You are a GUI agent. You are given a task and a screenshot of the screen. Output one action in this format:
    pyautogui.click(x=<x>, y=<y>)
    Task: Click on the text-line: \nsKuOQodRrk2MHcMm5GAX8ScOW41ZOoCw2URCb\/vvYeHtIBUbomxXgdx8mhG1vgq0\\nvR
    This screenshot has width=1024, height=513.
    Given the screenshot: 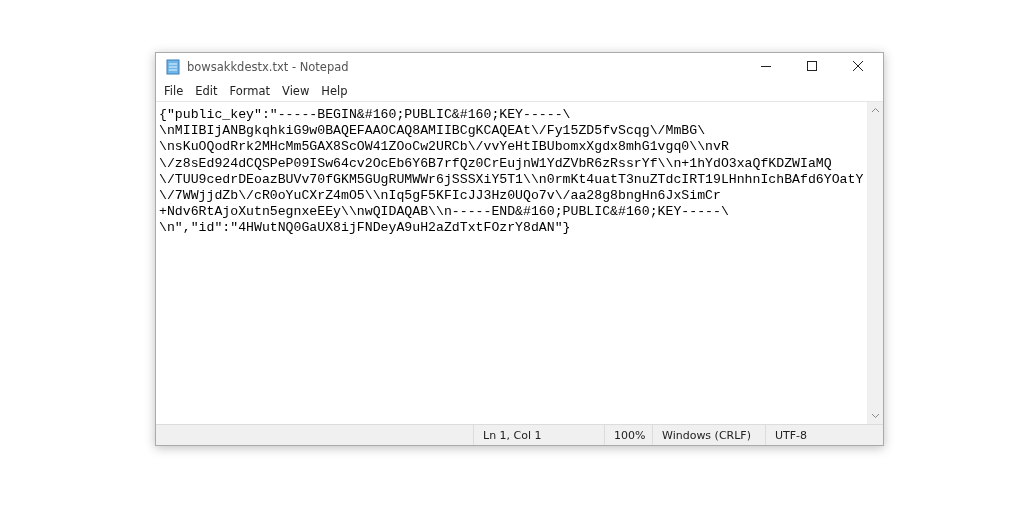 What is the action you would take?
    pyautogui.click(x=444, y=147)
    